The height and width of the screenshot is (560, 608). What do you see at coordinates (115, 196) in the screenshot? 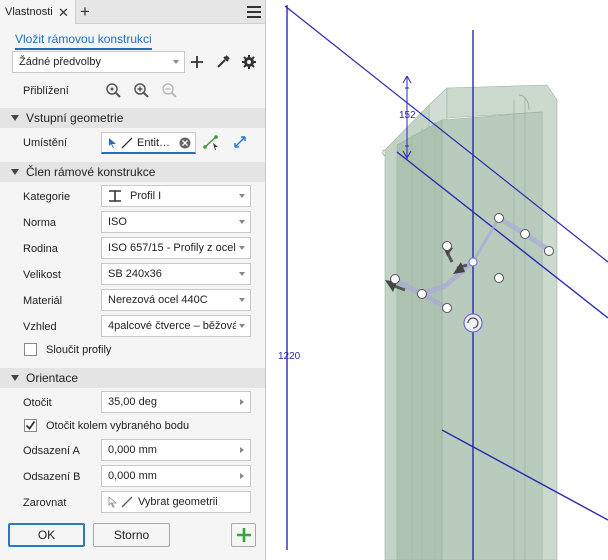
I see `i-profile-icon` at bounding box center [115, 196].